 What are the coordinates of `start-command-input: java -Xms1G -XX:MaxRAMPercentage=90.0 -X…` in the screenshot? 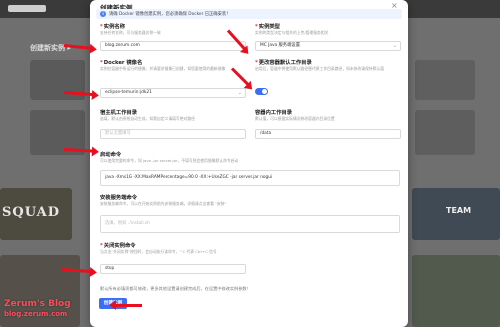 It's located at (250, 178).